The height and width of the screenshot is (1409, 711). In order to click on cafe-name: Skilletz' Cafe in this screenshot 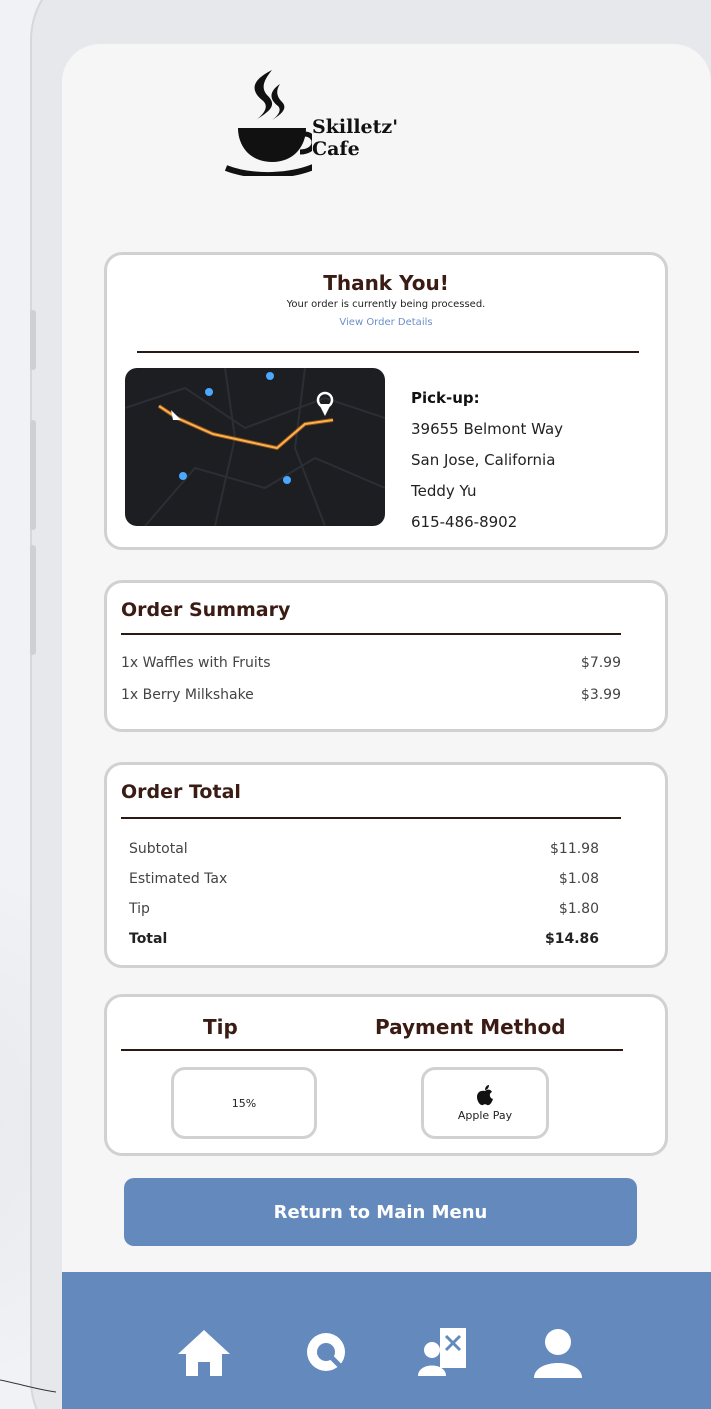, I will do `click(355, 138)`.